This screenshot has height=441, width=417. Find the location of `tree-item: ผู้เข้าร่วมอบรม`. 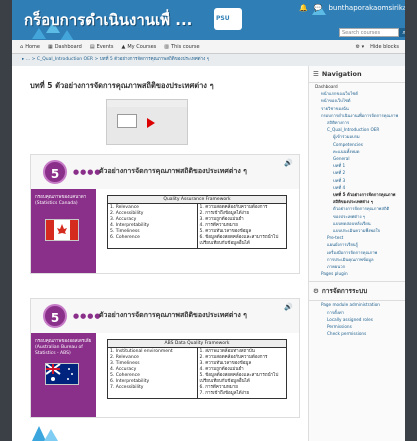

tree-item: ผู้เข้าร่วมอบรม is located at coordinates (357, 136).